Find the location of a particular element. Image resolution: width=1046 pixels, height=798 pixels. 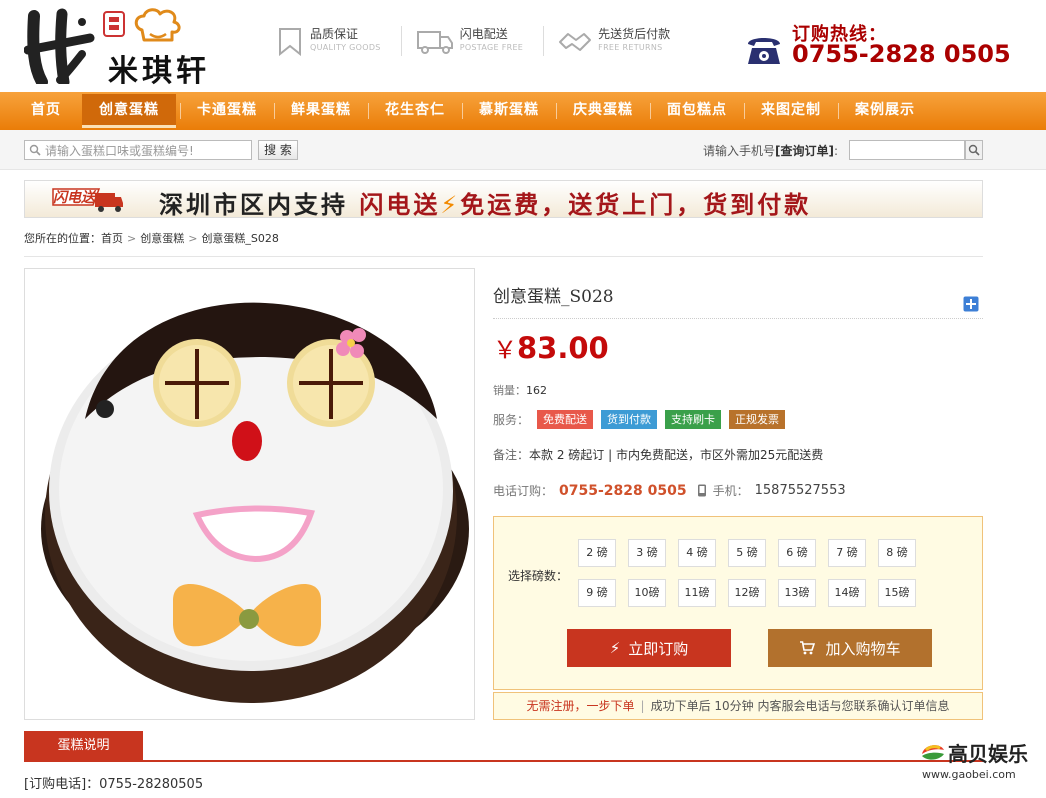

note-text: 本款 2 磅起订 | 市内免费配送，市区外需加25元配送费 is located at coordinates (676, 455).